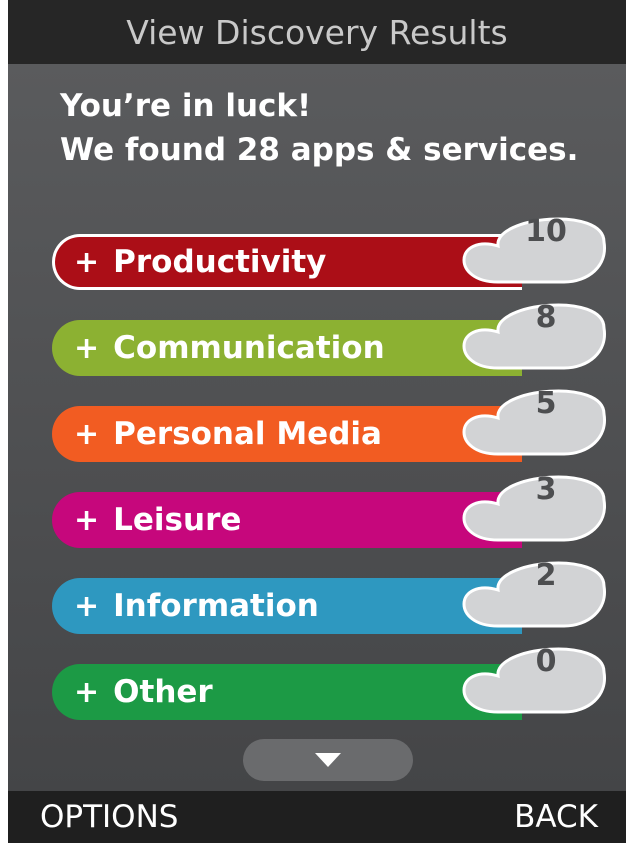  I want to click on options-softkey: OPTIONS, so click(109, 817).